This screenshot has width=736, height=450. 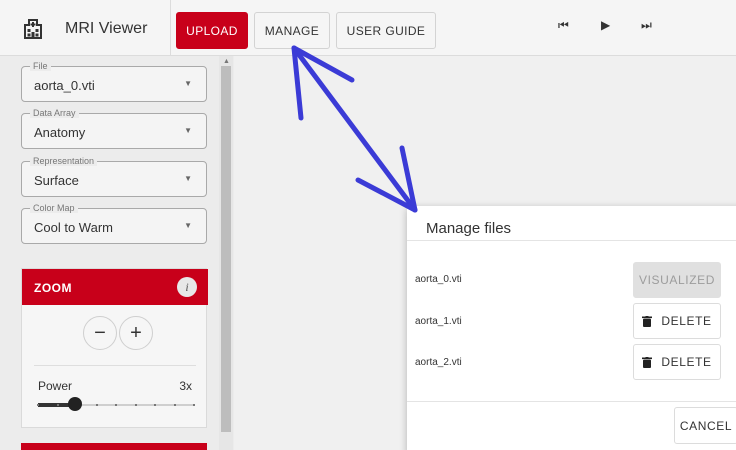 I want to click on color-map-select-value: Cool to Warm, so click(x=73, y=227).